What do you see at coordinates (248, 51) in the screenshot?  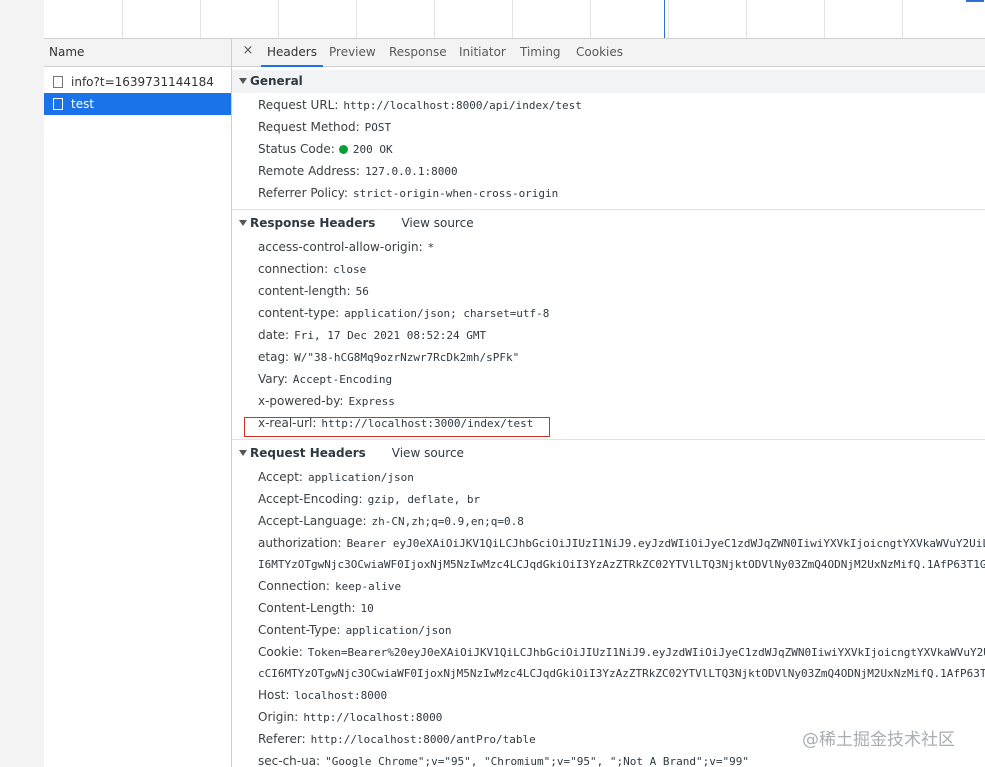 I see `close-icon: ×` at bounding box center [248, 51].